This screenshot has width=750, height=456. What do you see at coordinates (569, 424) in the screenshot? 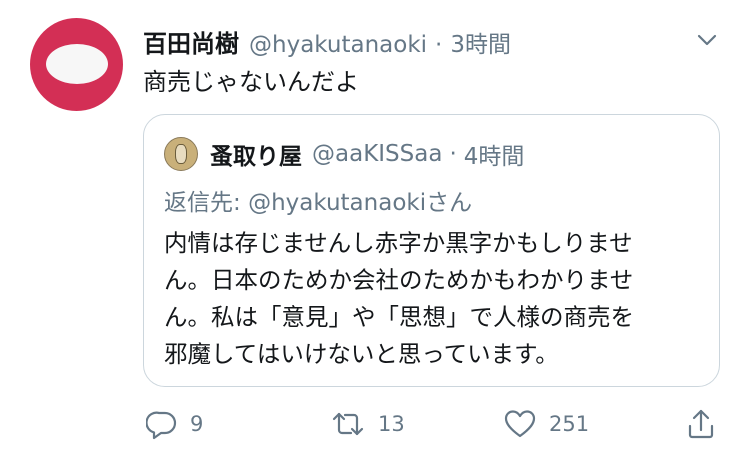
I see `like-count: 251` at bounding box center [569, 424].